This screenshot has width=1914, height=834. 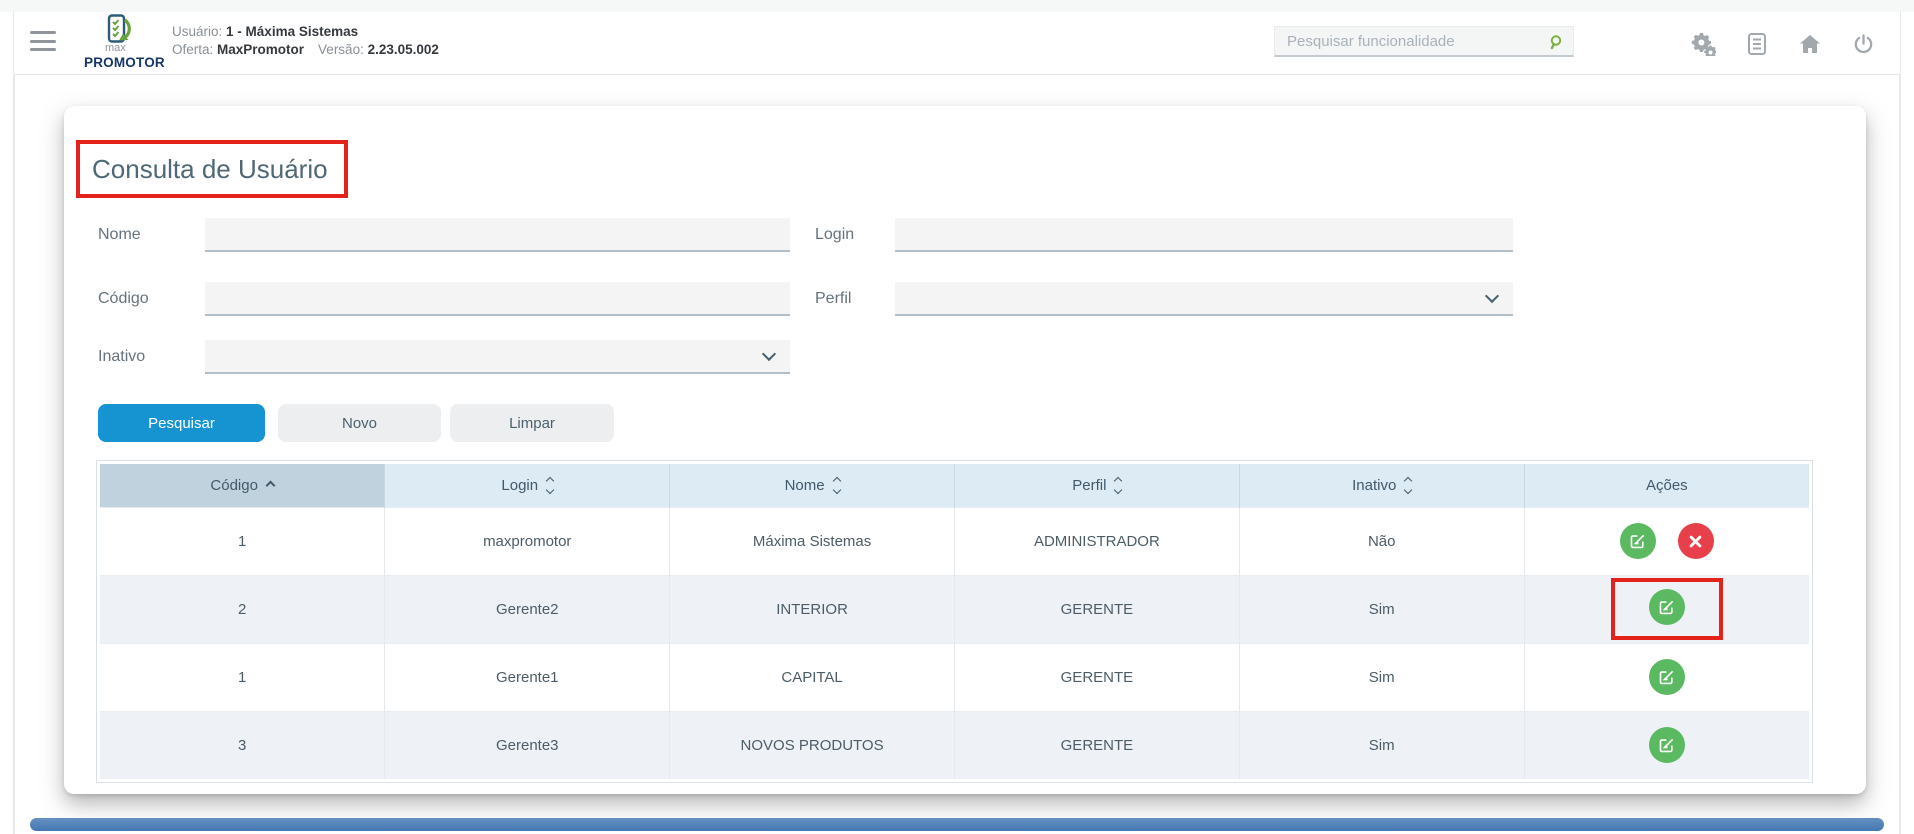 What do you see at coordinates (119, 234) in the screenshot?
I see `nome-label: Nome` at bounding box center [119, 234].